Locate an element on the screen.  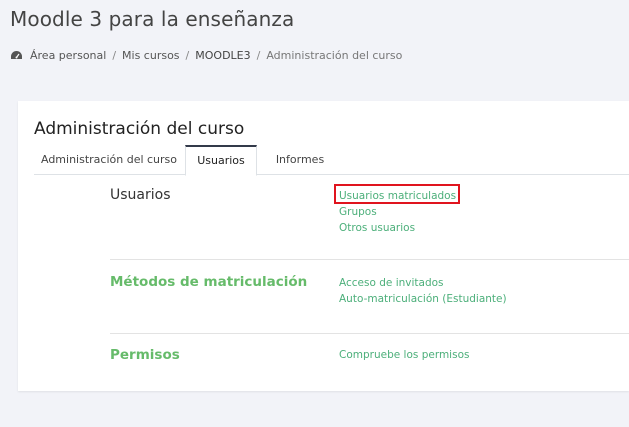
link-compruebe-permisos: Compruebe los permisos is located at coordinates (404, 355).